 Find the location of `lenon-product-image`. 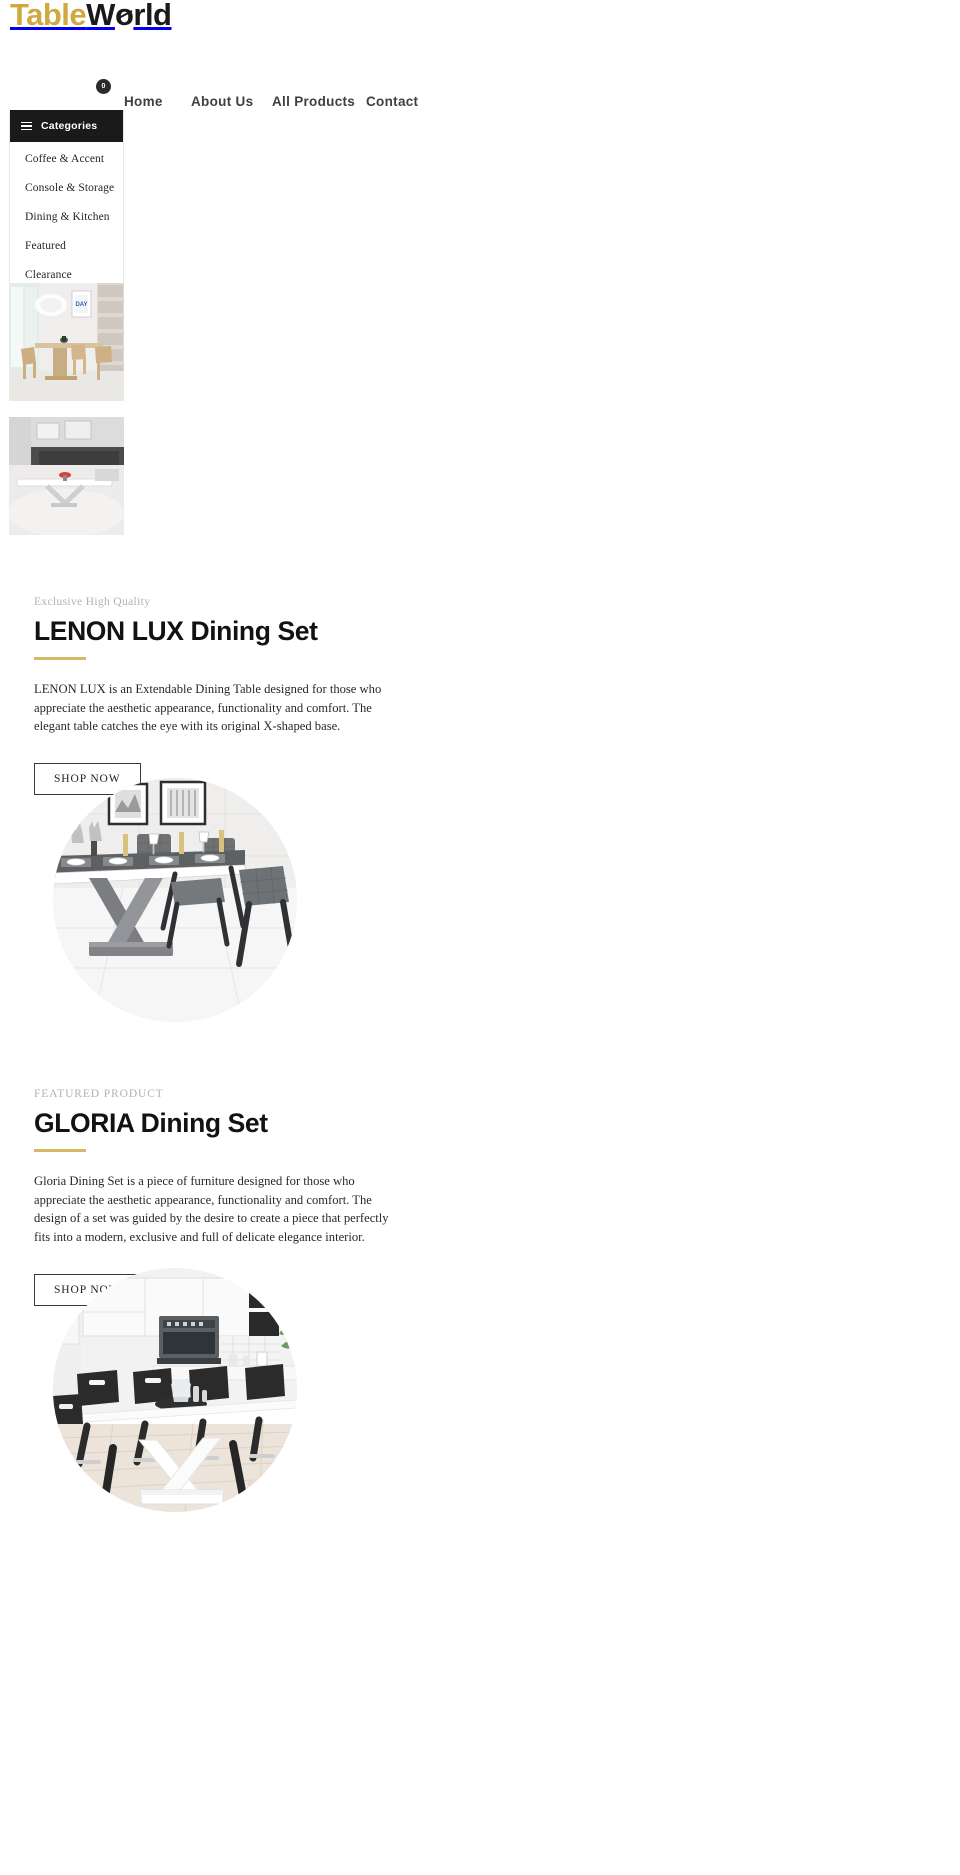

lenon-product-image is located at coordinates (175, 900).